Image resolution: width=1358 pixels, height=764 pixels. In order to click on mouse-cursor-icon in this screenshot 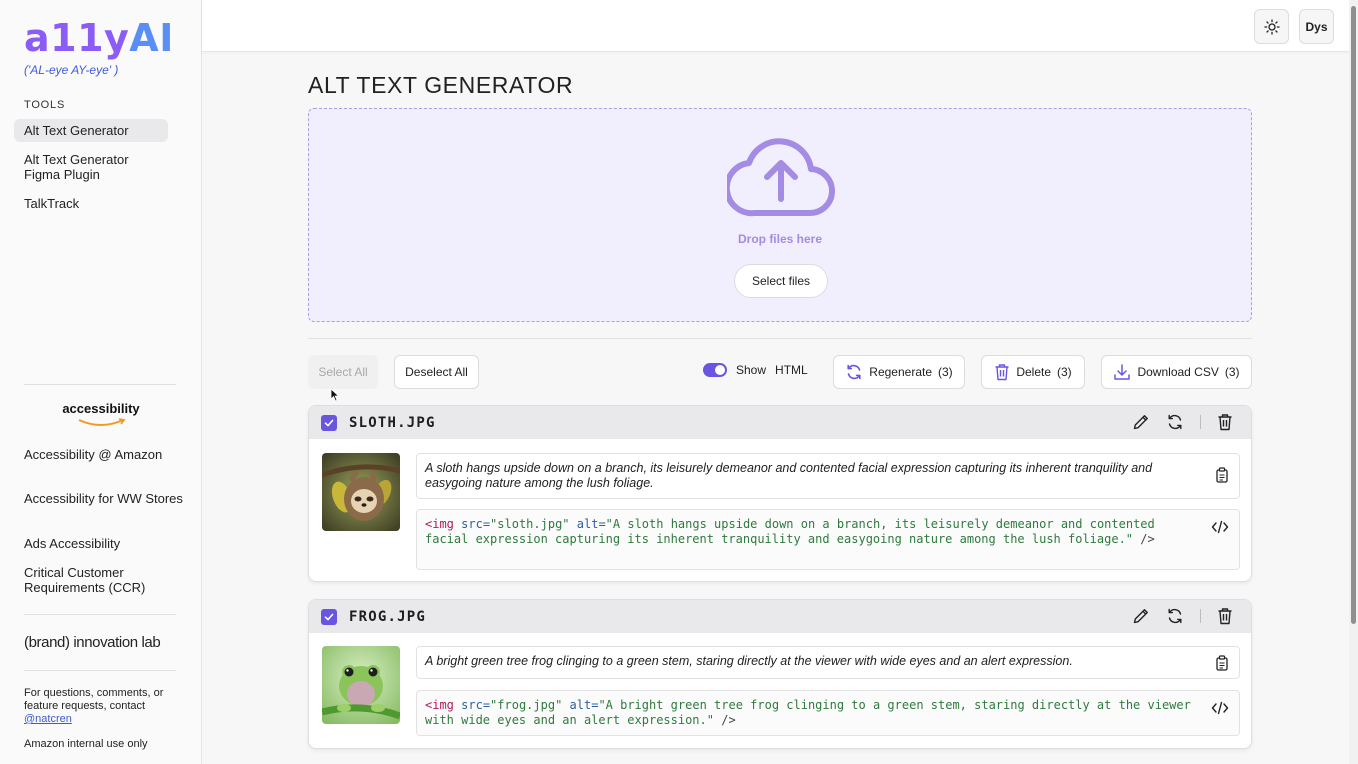, I will do `click(335, 395)`.